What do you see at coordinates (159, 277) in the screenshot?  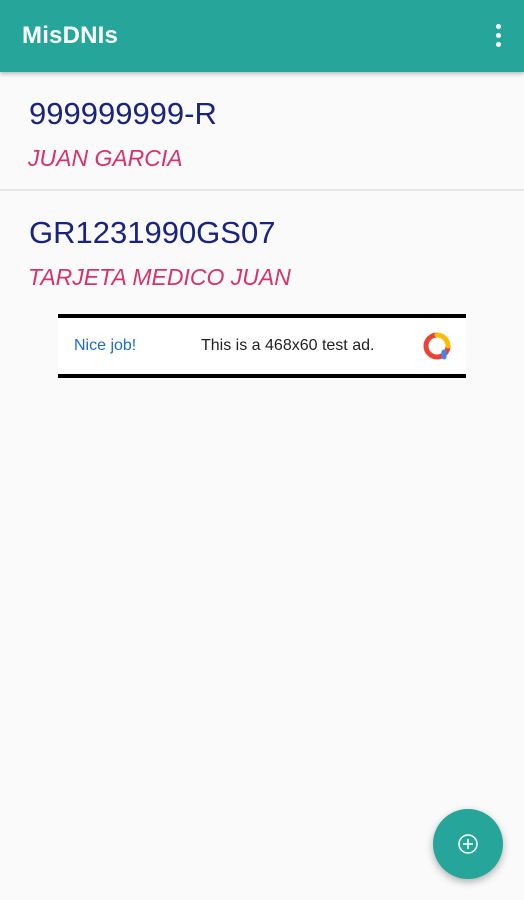 I see `document-name: TARJETA MEDICO JUAN` at bounding box center [159, 277].